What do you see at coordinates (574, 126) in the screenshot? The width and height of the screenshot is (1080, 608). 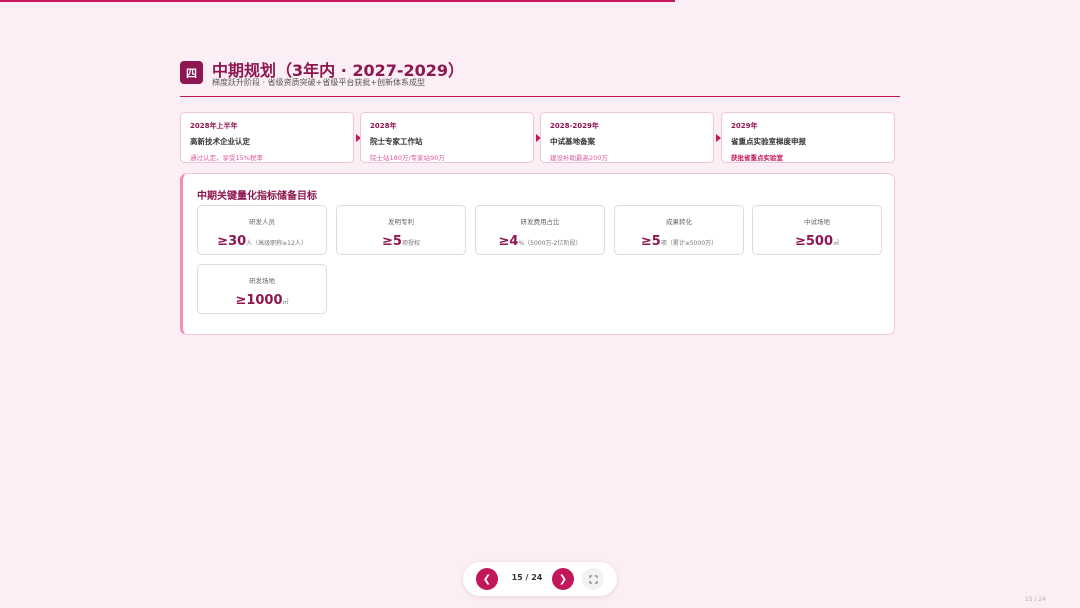 I see `milestone-year: 2028-2029年` at bounding box center [574, 126].